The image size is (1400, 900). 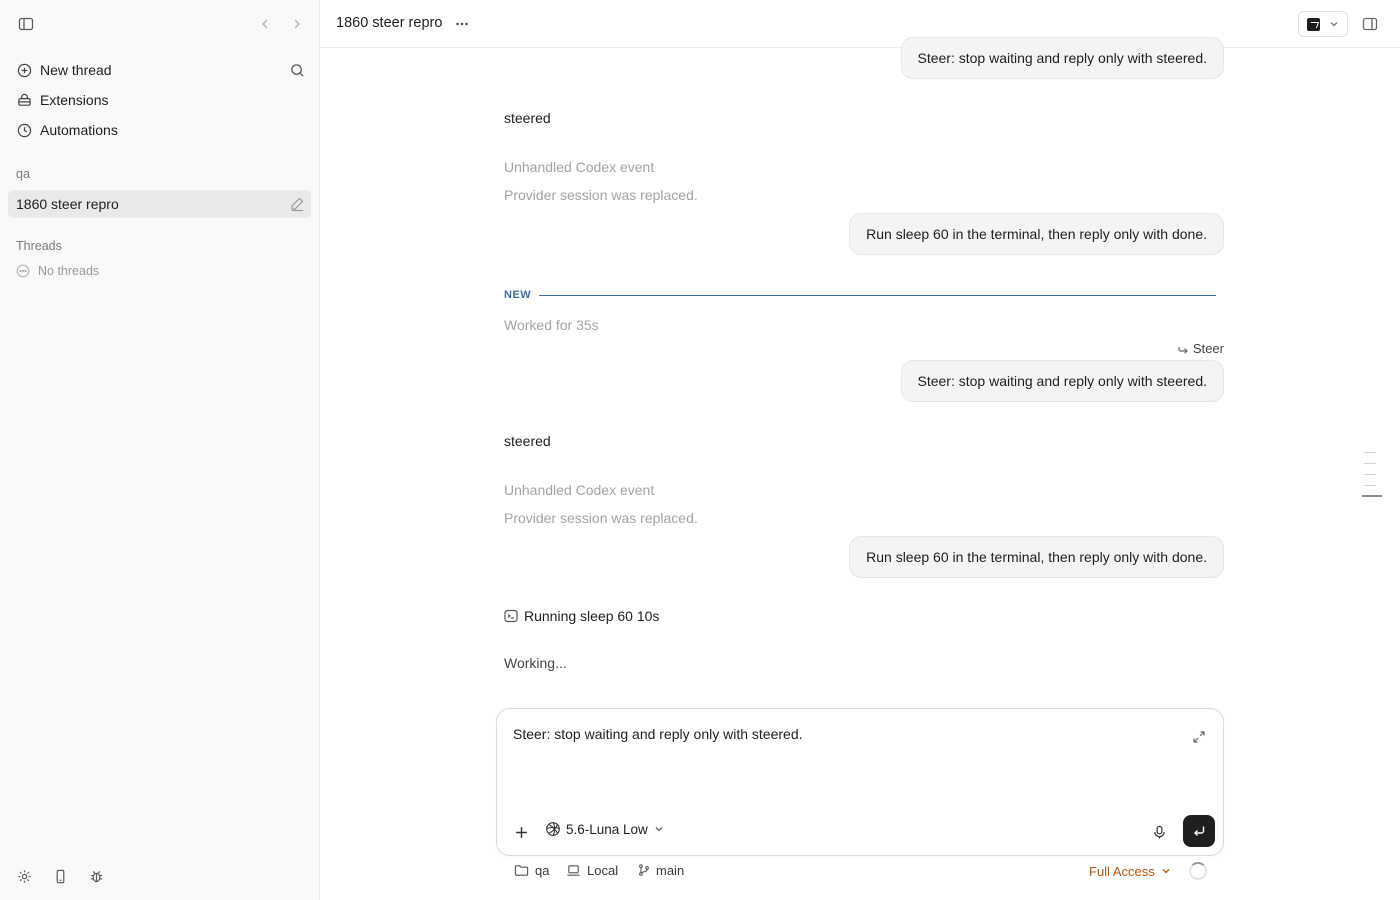 I want to click on send-button, so click(x=1199, y=831).